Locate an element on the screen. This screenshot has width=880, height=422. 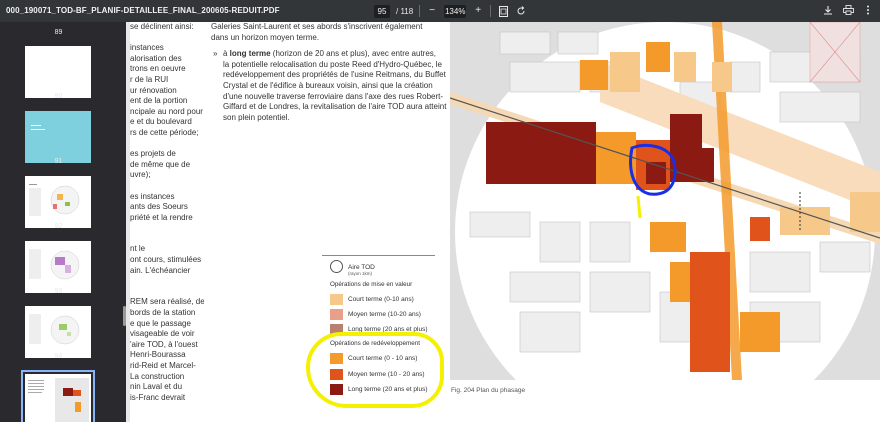
left-column-line: is-Franc devrait is located at coordinates (158, 397).